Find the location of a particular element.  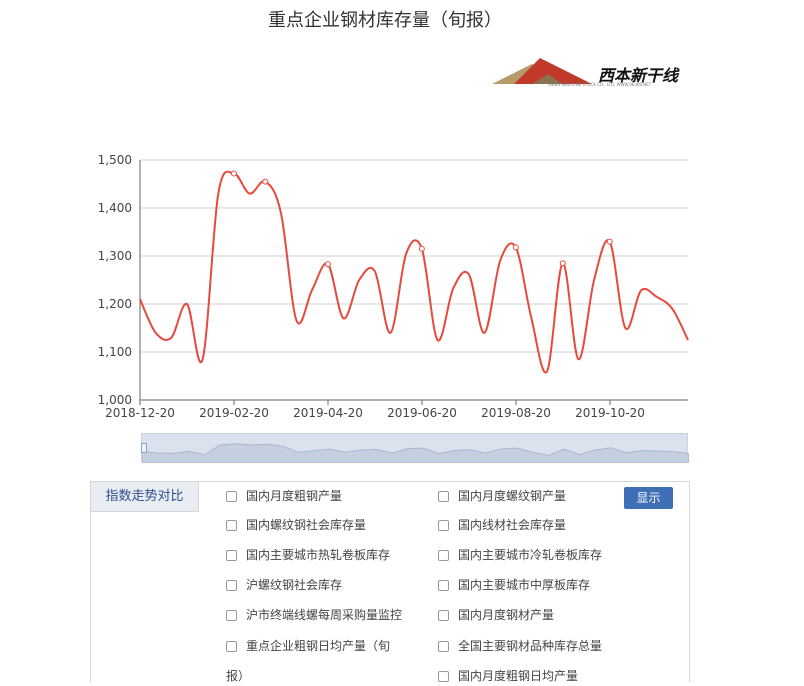

compare-option: 国内月度粗钢产量 is located at coordinates (284, 496).